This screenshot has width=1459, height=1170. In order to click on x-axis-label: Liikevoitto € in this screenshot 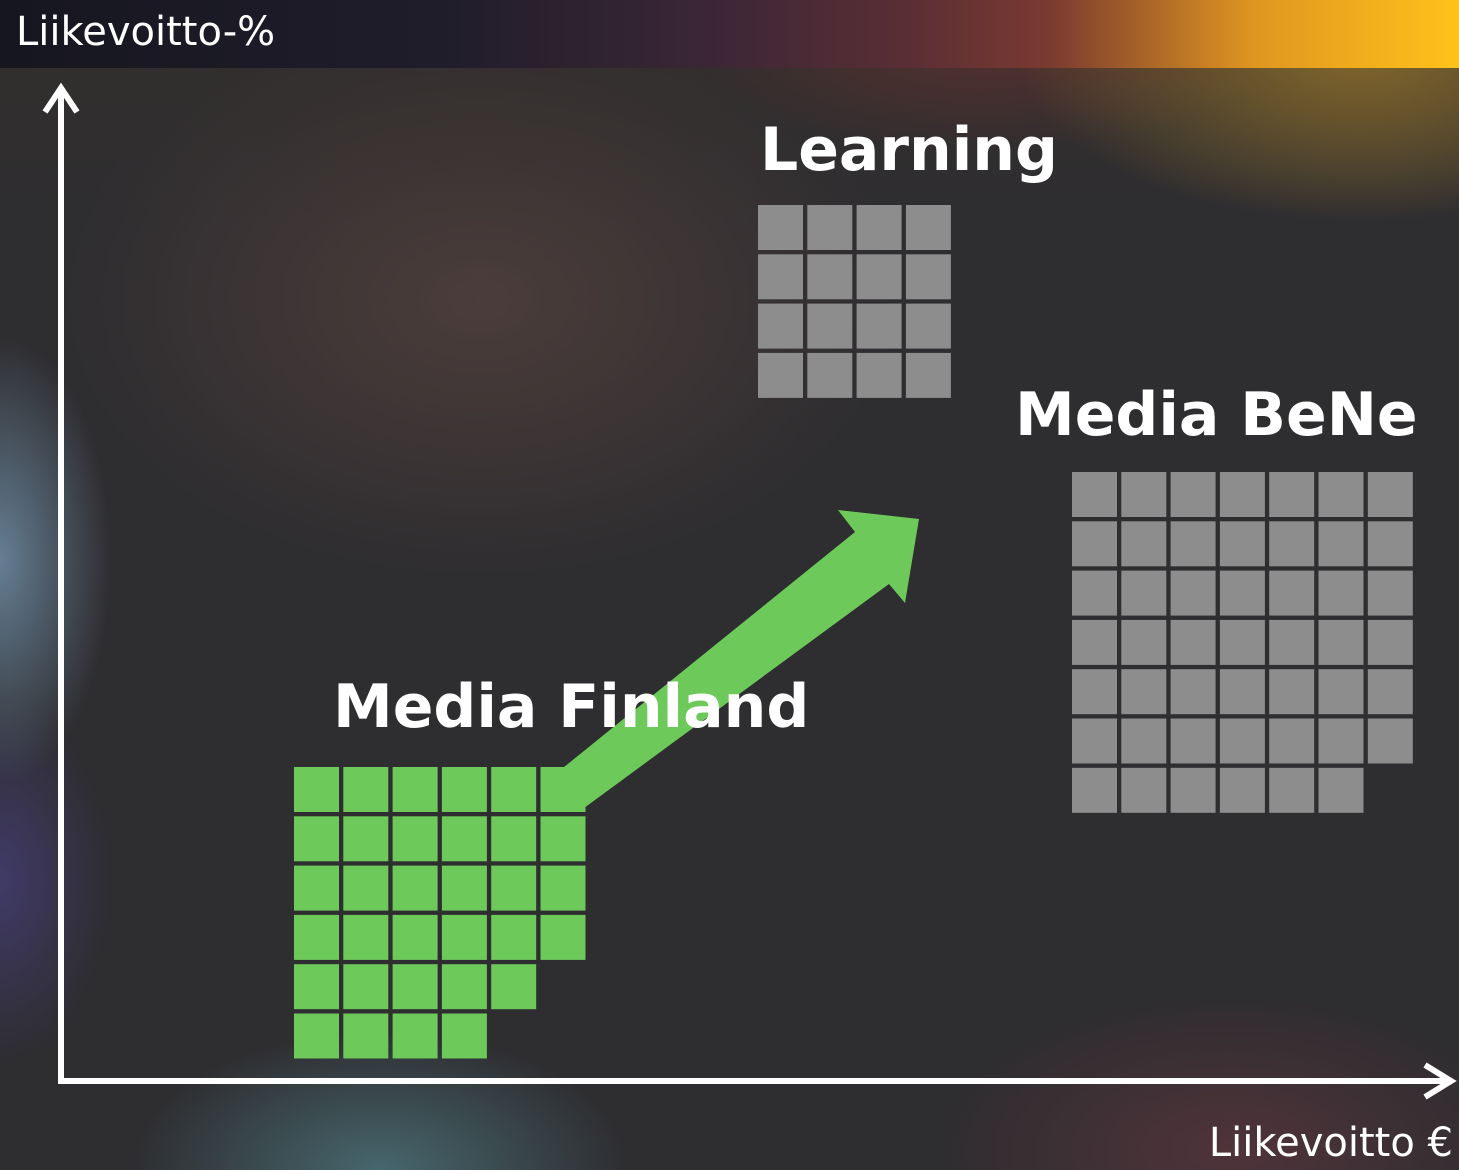, I will do `click(1330, 1143)`.